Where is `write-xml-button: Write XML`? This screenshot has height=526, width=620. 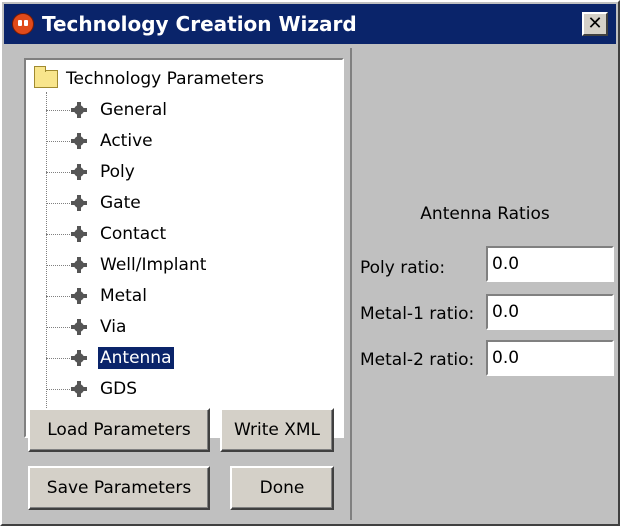
write-xml-button: Write XML is located at coordinates (277, 430).